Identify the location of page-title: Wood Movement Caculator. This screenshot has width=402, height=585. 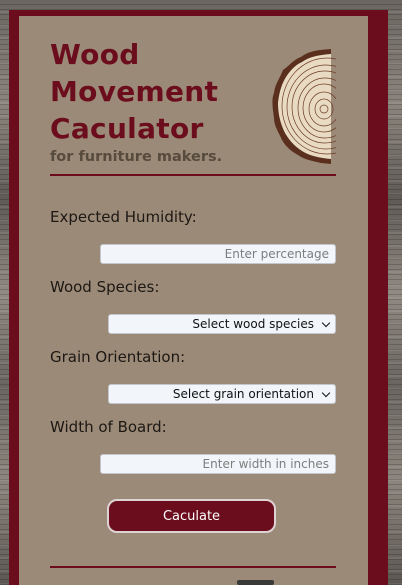
(134, 91).